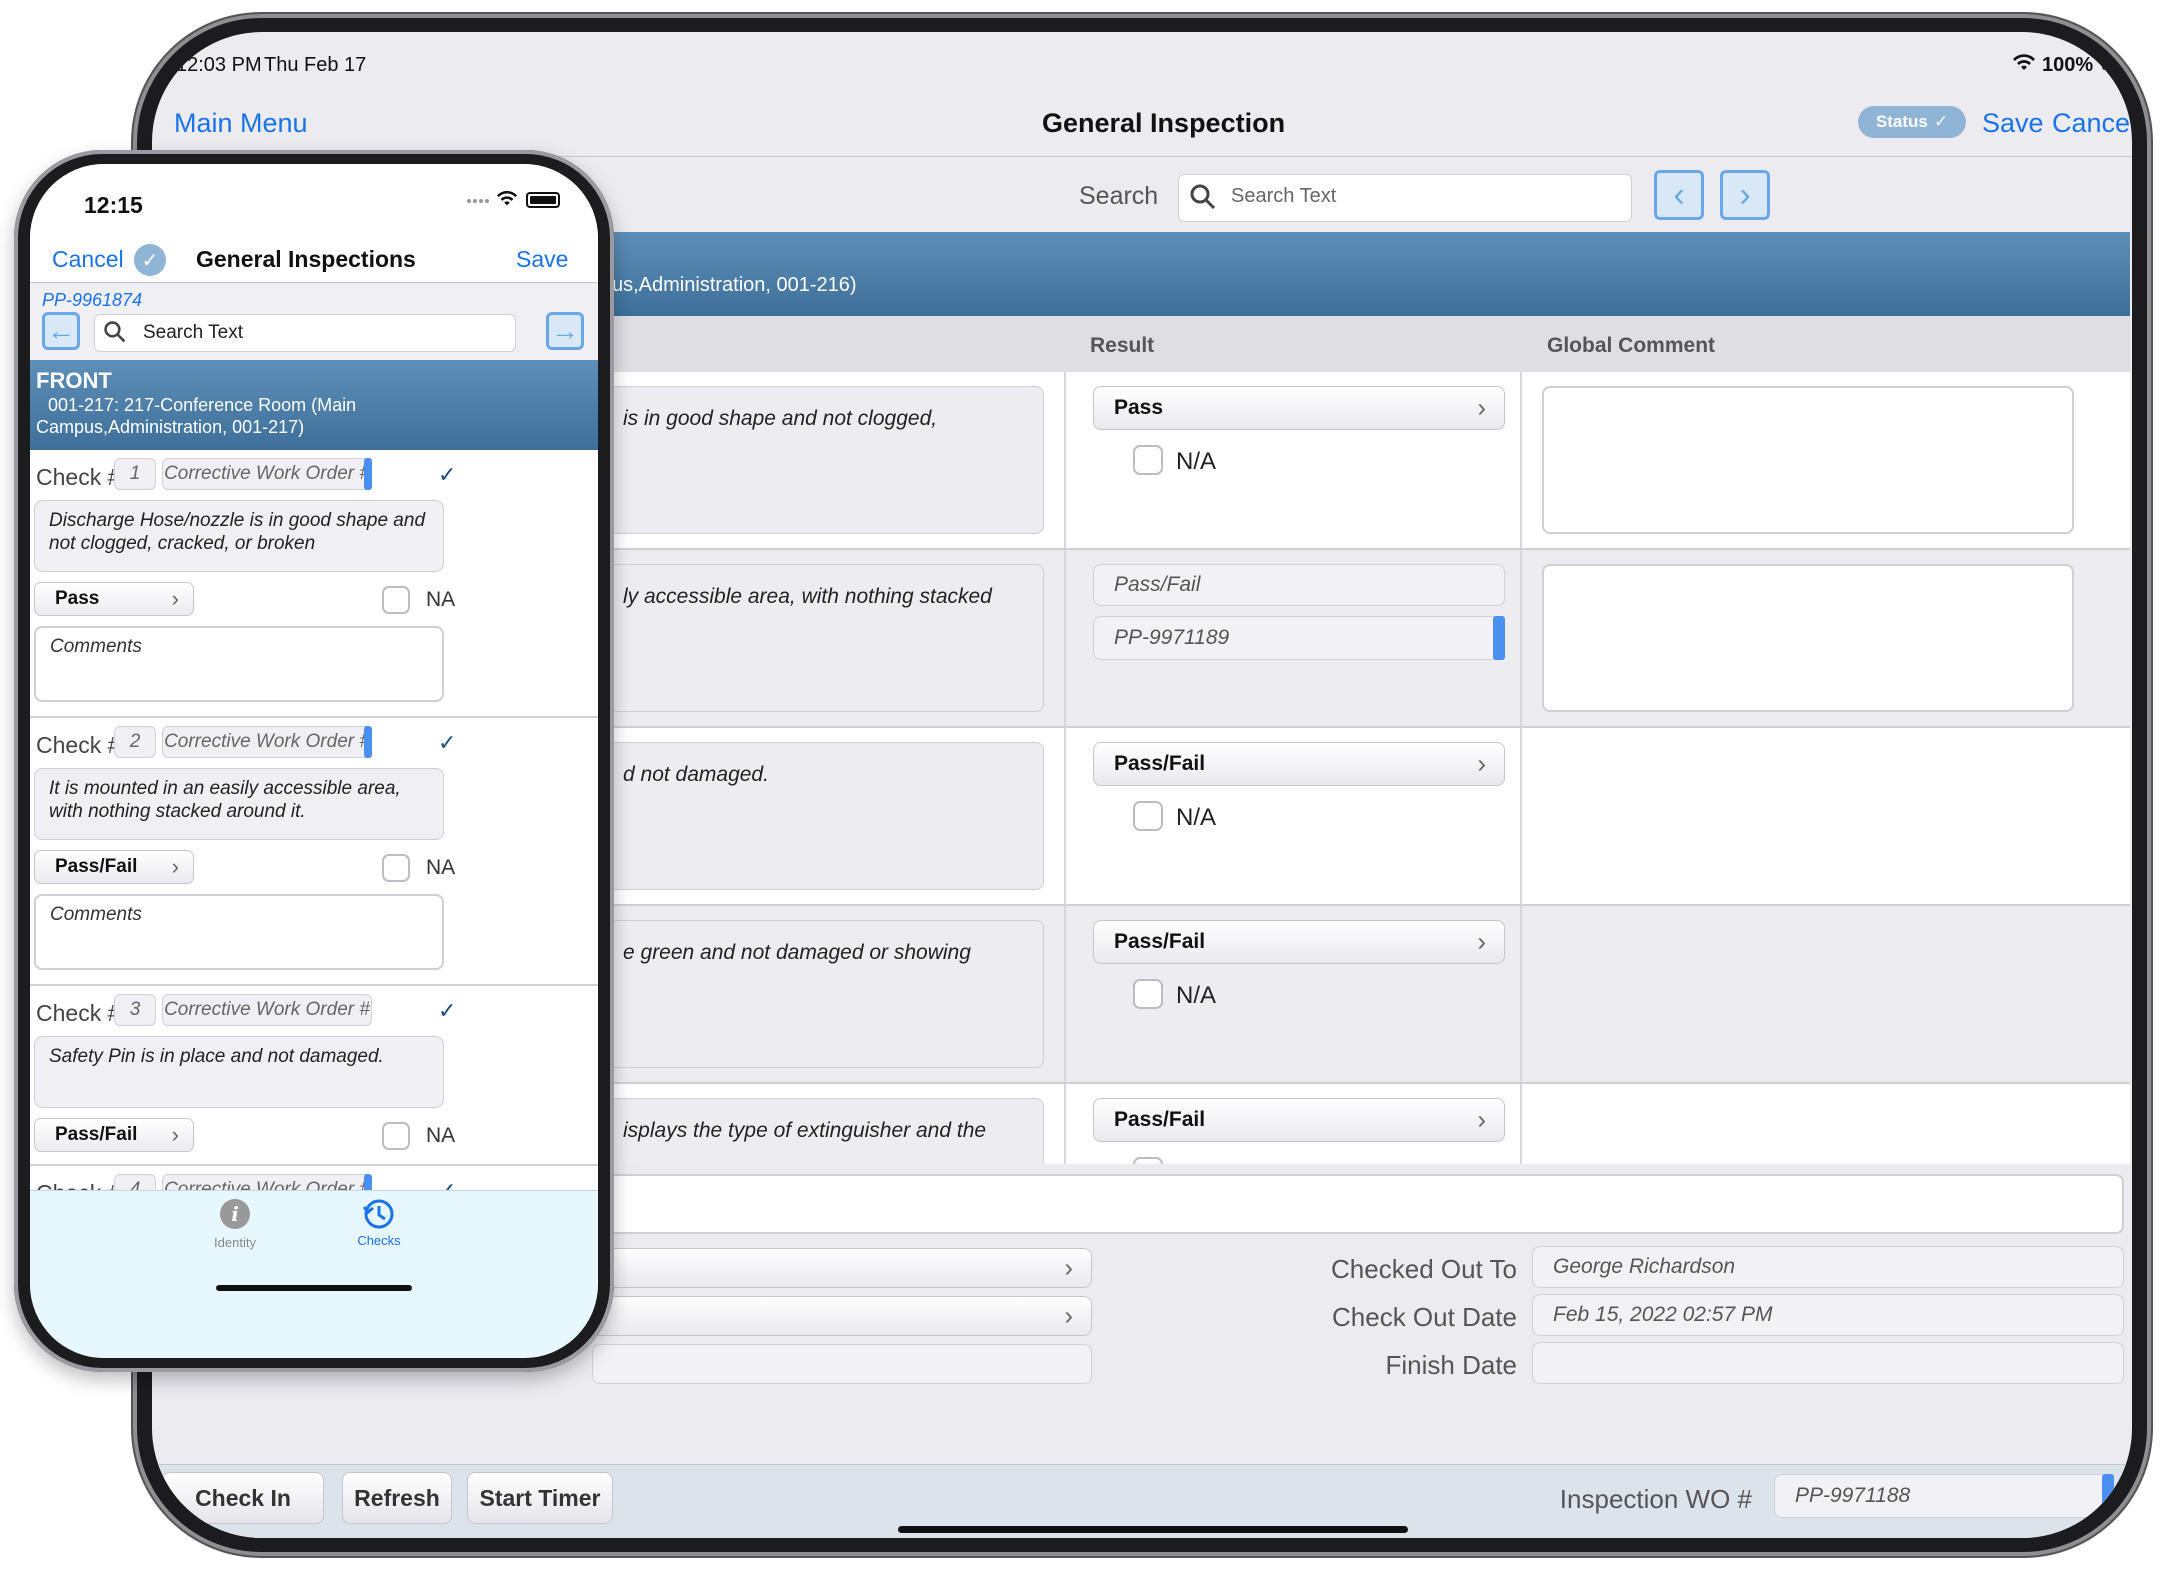 The width and height of the screenshot is (2164, 1573). Describe the element at coordinates (61, 331) in the screenshot. I see `previous-arrow-button: ←` at that location.